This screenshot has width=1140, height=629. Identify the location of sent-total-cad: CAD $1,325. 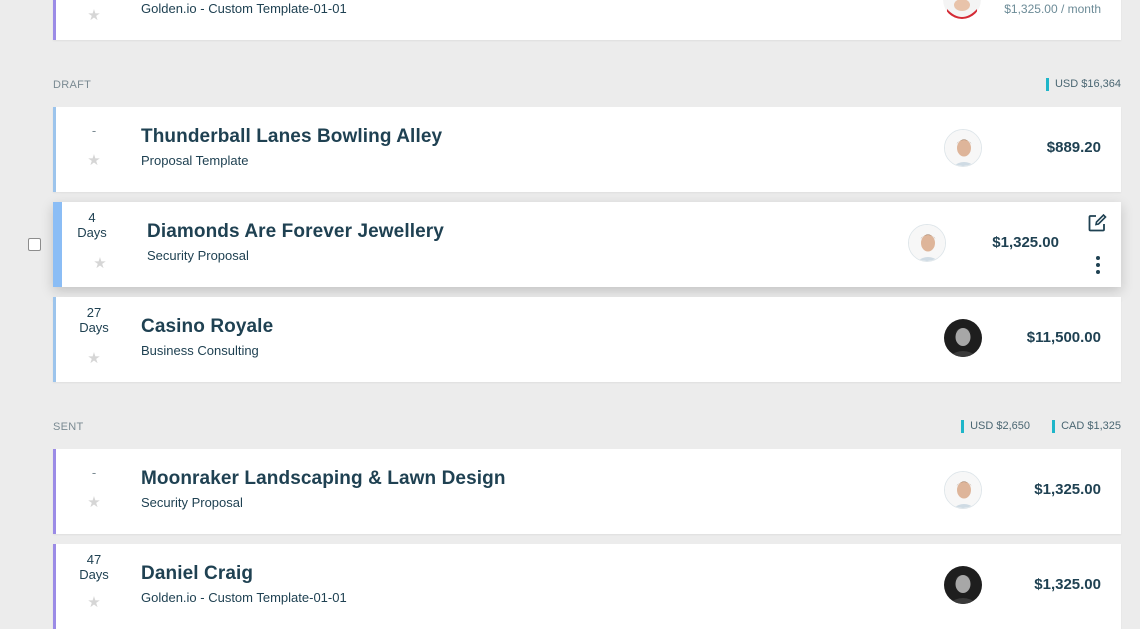
(1086, 426).